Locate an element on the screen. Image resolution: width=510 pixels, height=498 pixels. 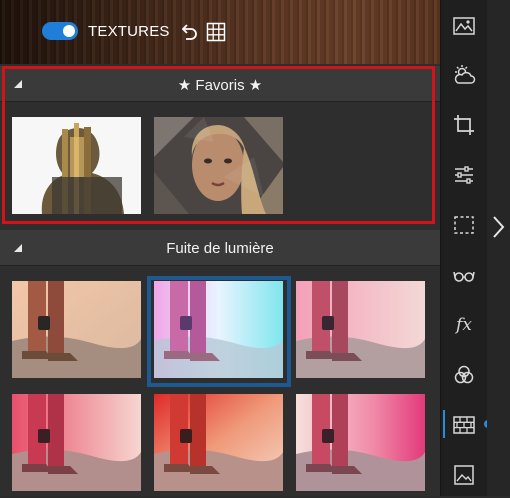
adjust-sliders-icon is located at coordinates (464, 175).